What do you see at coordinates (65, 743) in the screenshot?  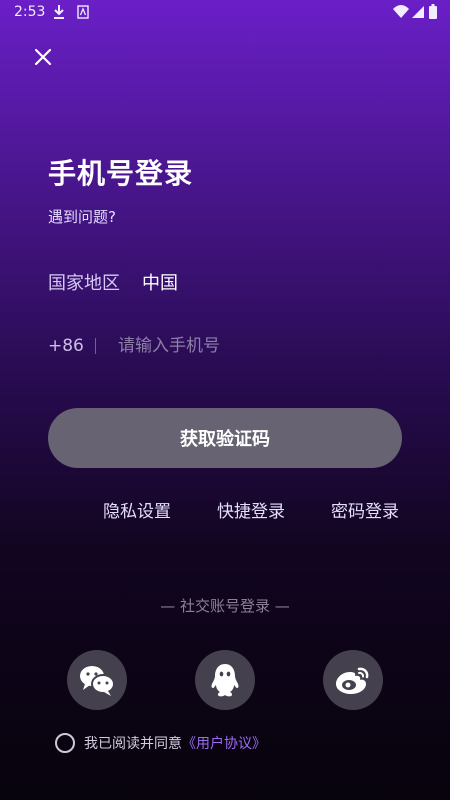 I see `agree-checkbox` at bounding box center [65, 743].